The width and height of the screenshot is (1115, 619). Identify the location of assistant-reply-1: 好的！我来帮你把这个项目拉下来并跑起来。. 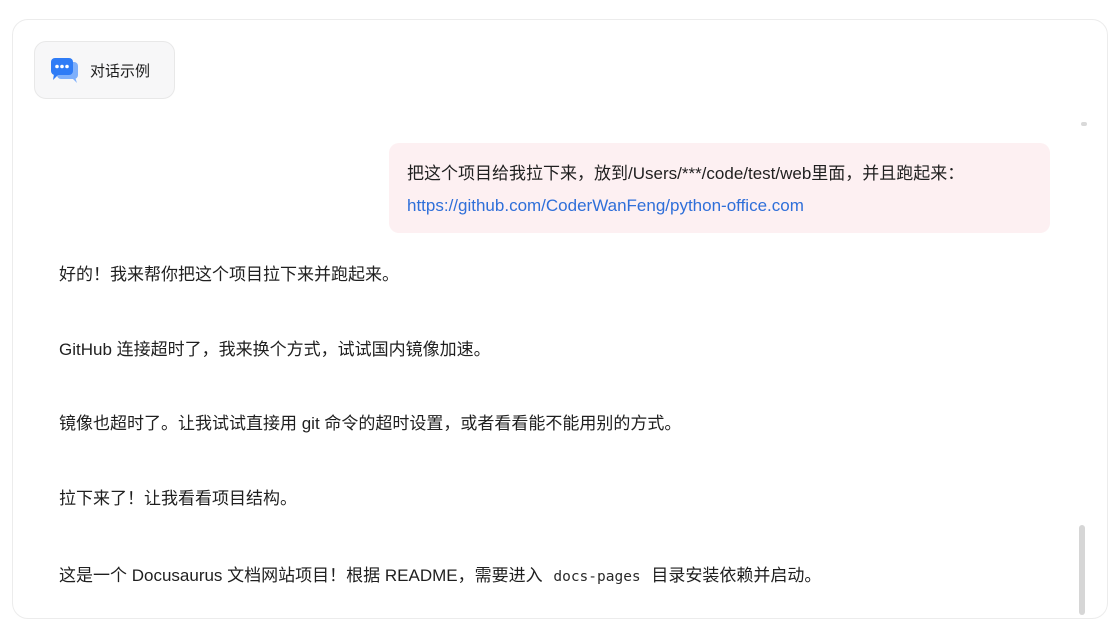
(229, 274).